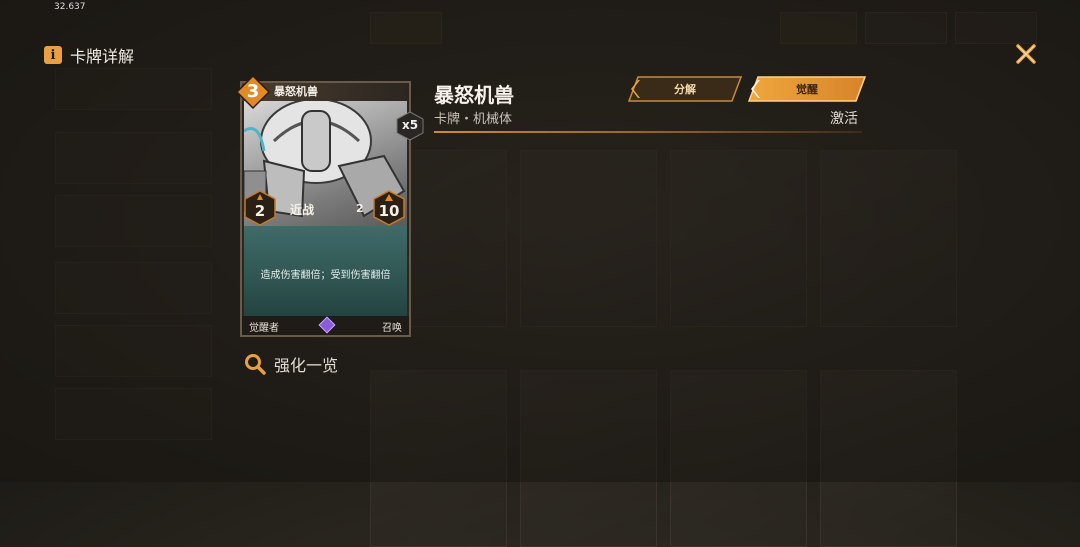 The width and height of the screenshot is (1080, 547). I want to click on rarity-gem-icon, so click(327, 325).